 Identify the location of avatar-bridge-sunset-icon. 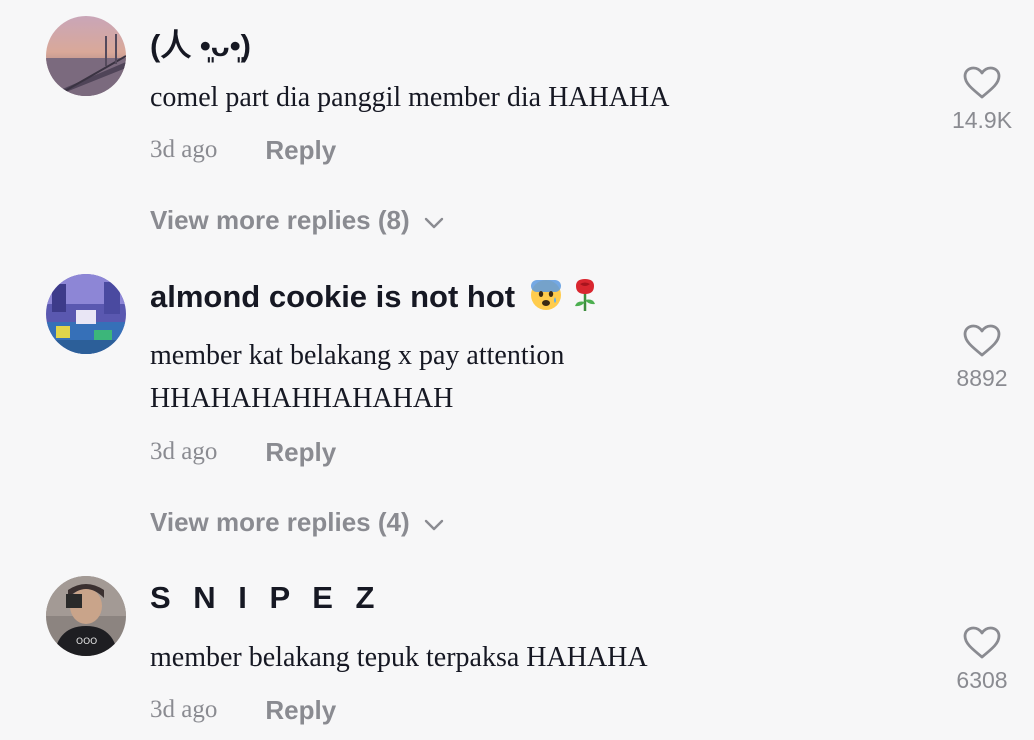
(86, 56).